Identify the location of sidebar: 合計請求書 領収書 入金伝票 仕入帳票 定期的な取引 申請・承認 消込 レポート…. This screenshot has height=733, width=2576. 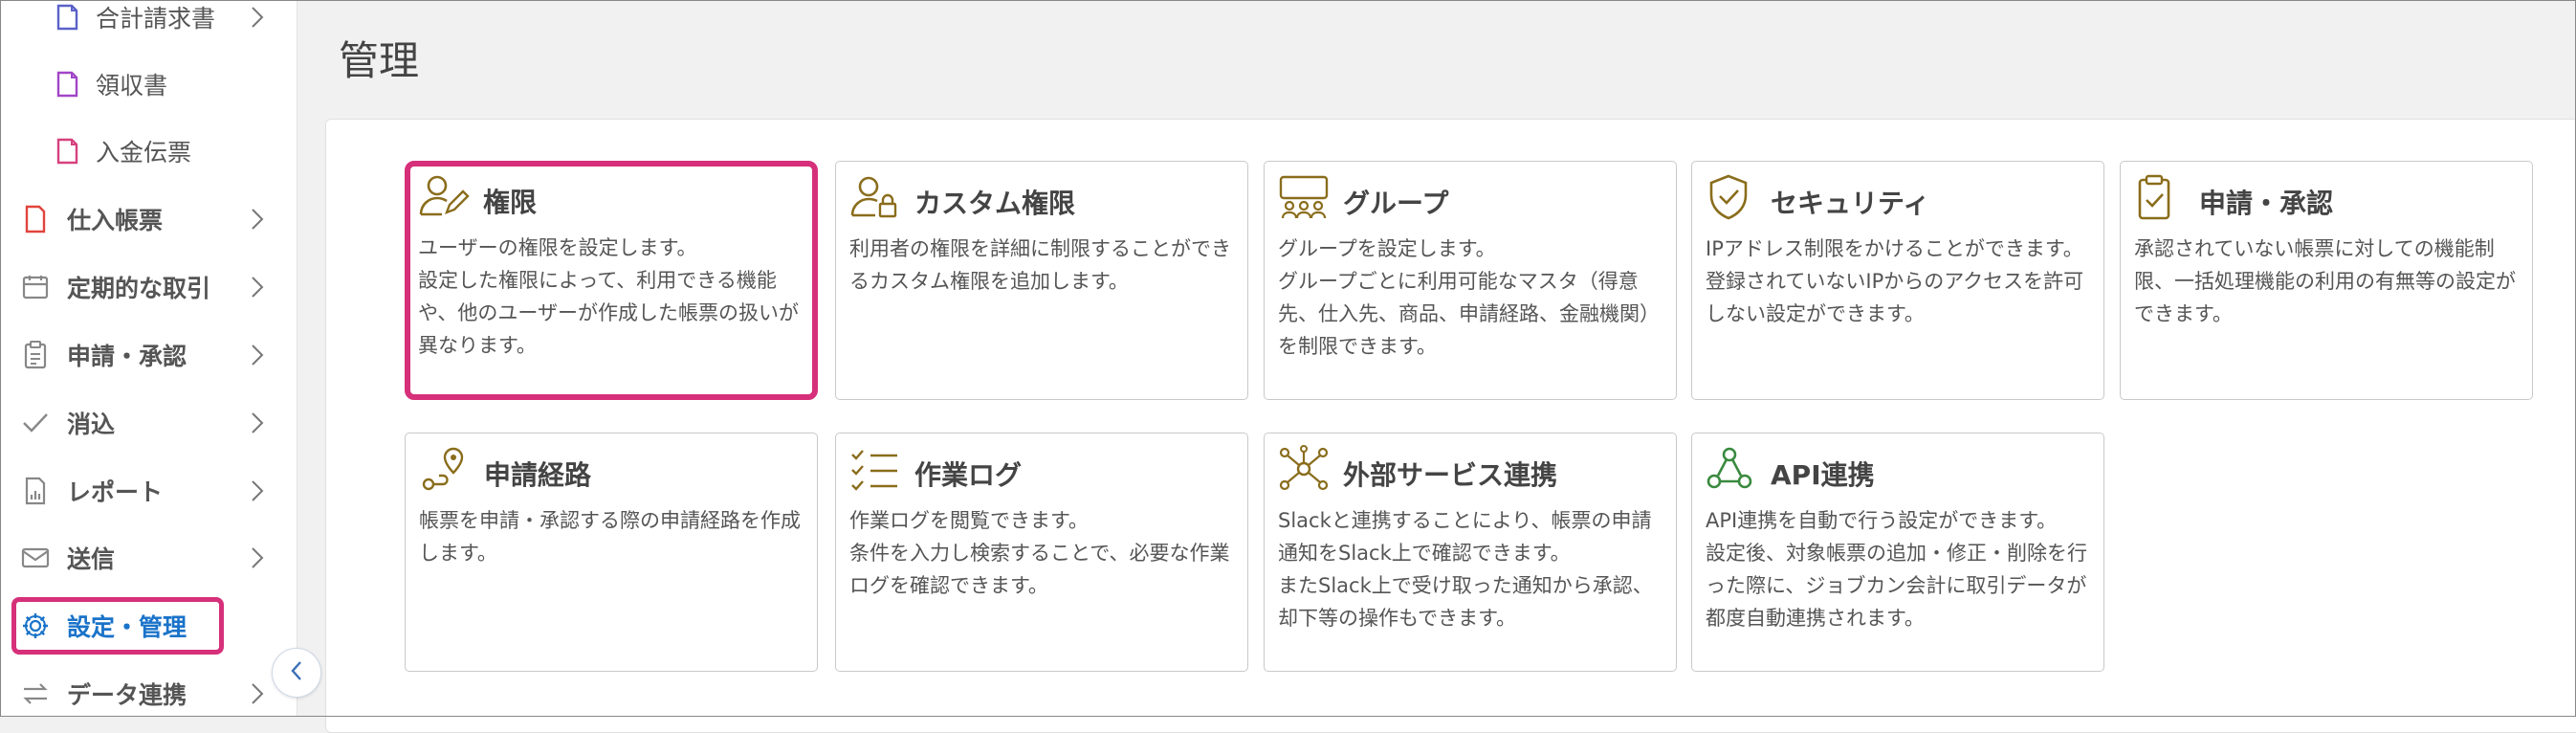
(148, 358).